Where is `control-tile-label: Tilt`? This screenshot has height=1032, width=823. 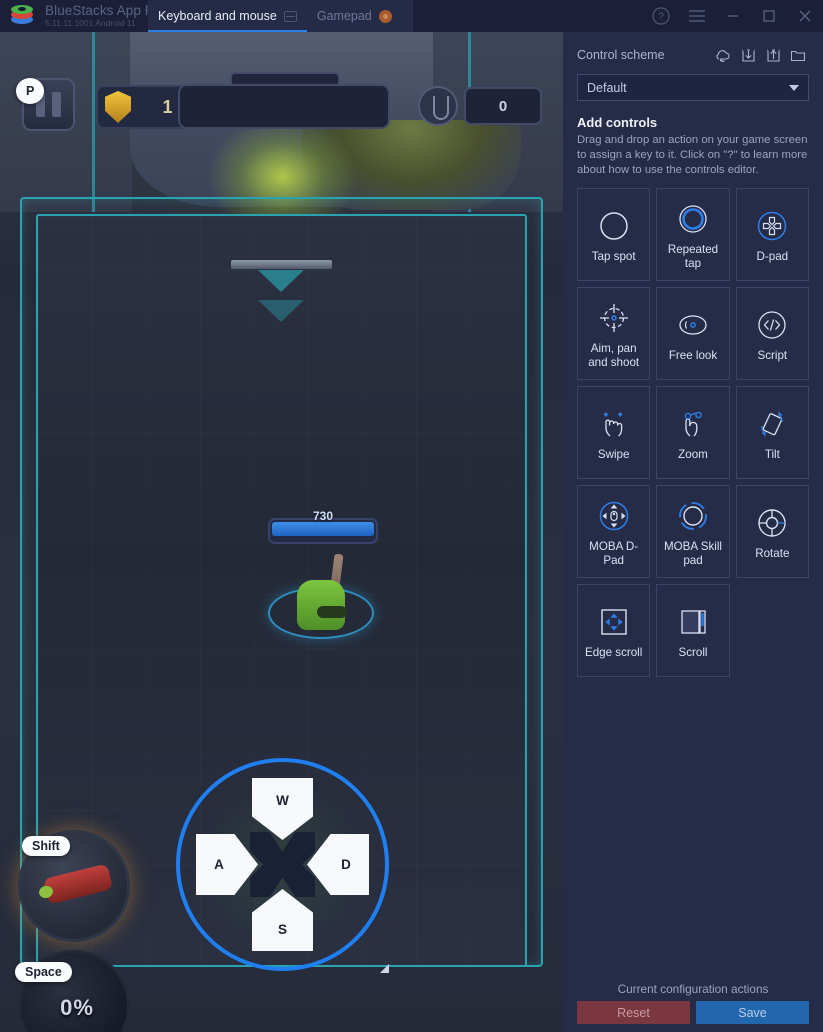 control-tile-label: Tilt is located at coordinates (772, 455).